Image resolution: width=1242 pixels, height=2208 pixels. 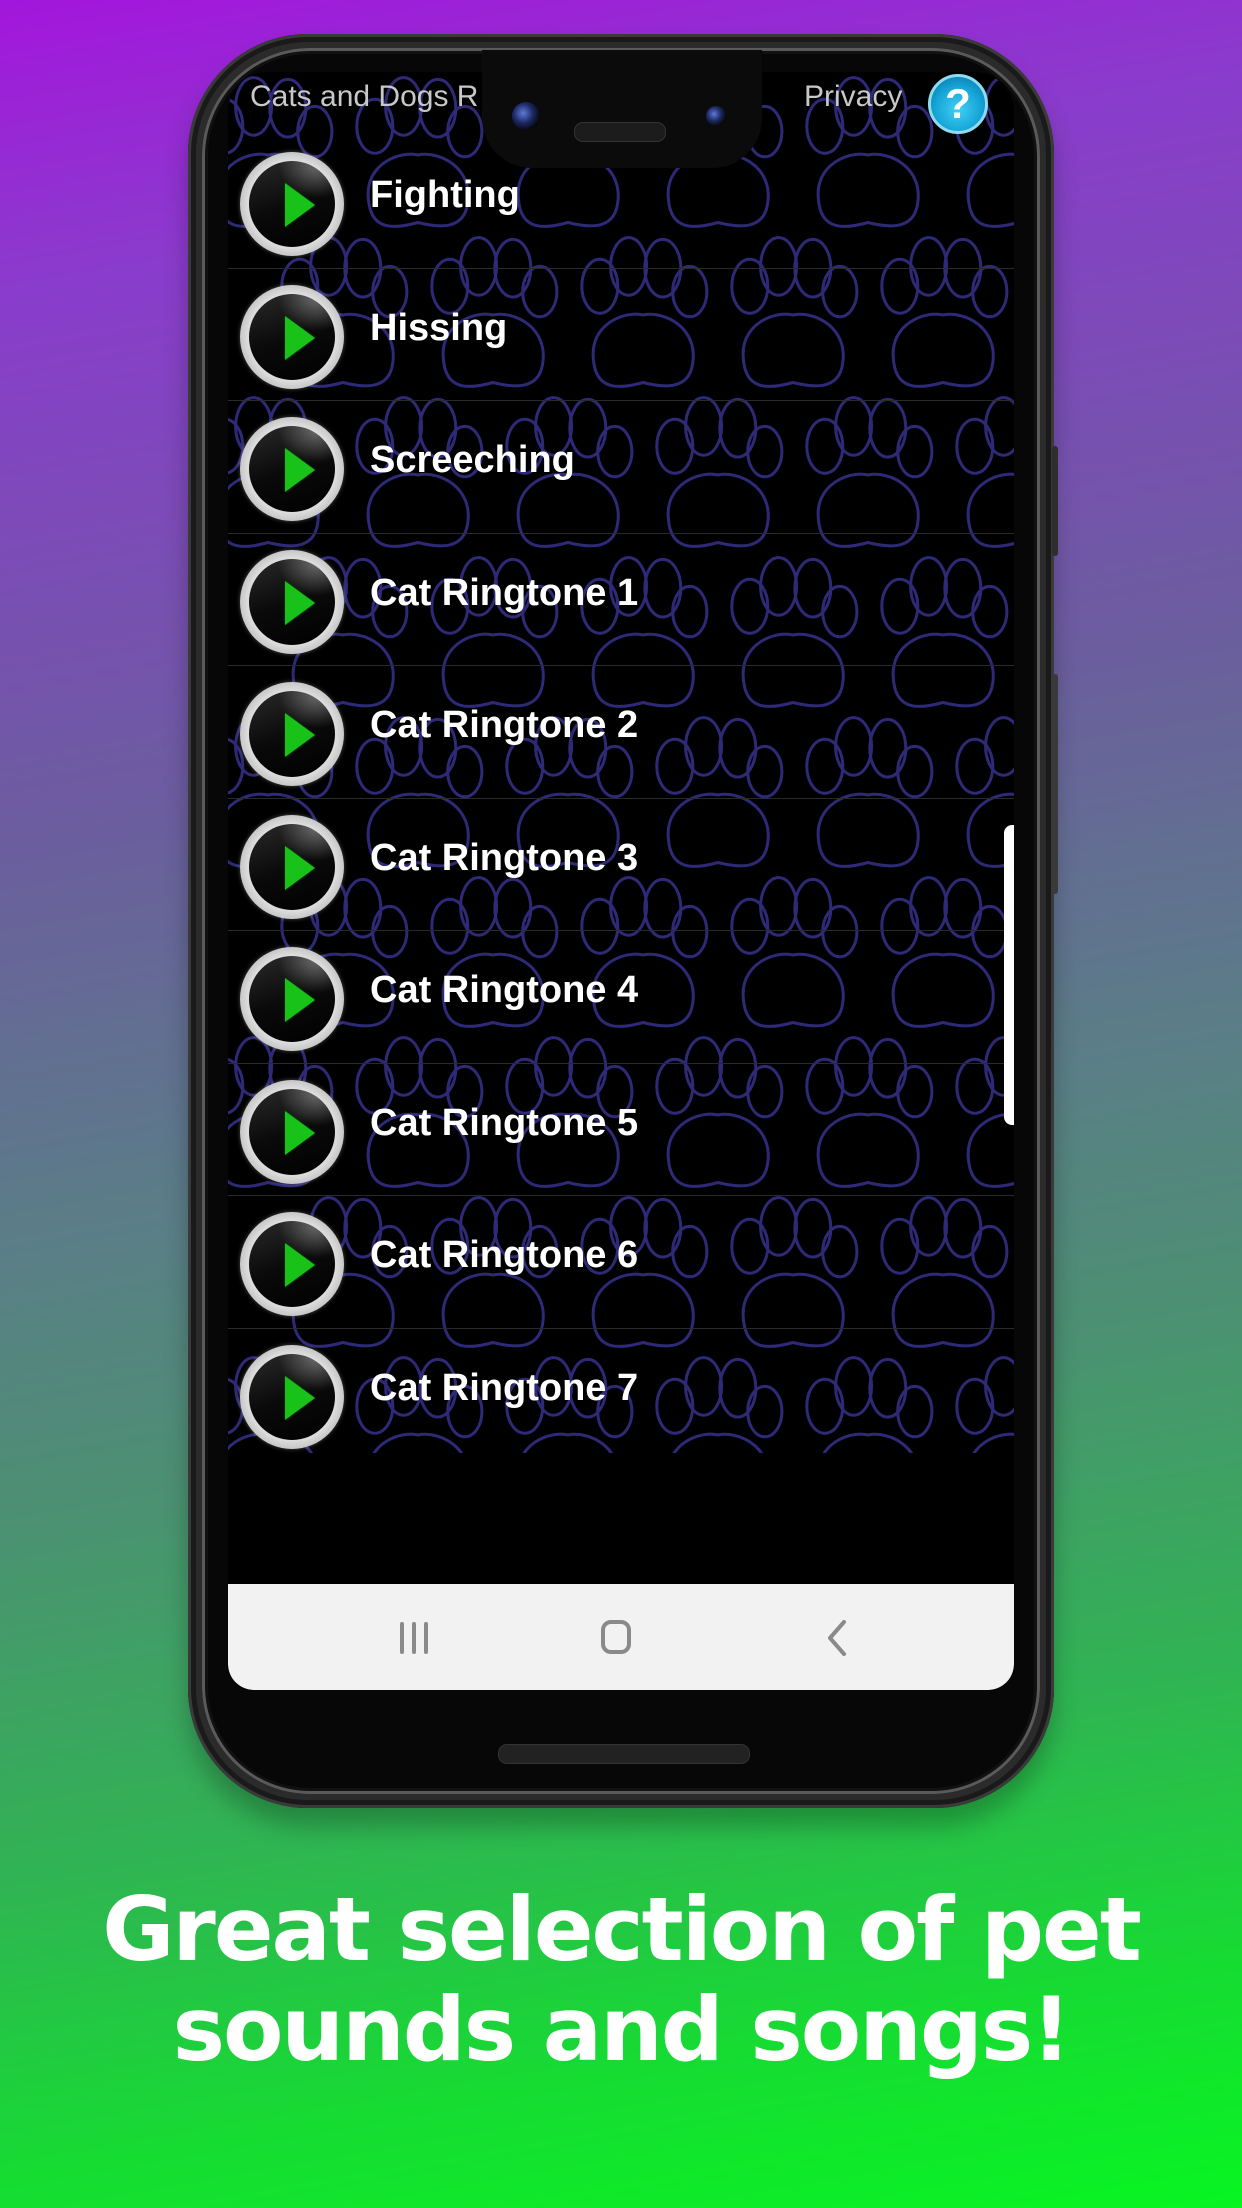 What do you see at coordinates (1009, 975) in the screenshot?
I see `scrollbar-thumb` at bounding box center [1009, 975].